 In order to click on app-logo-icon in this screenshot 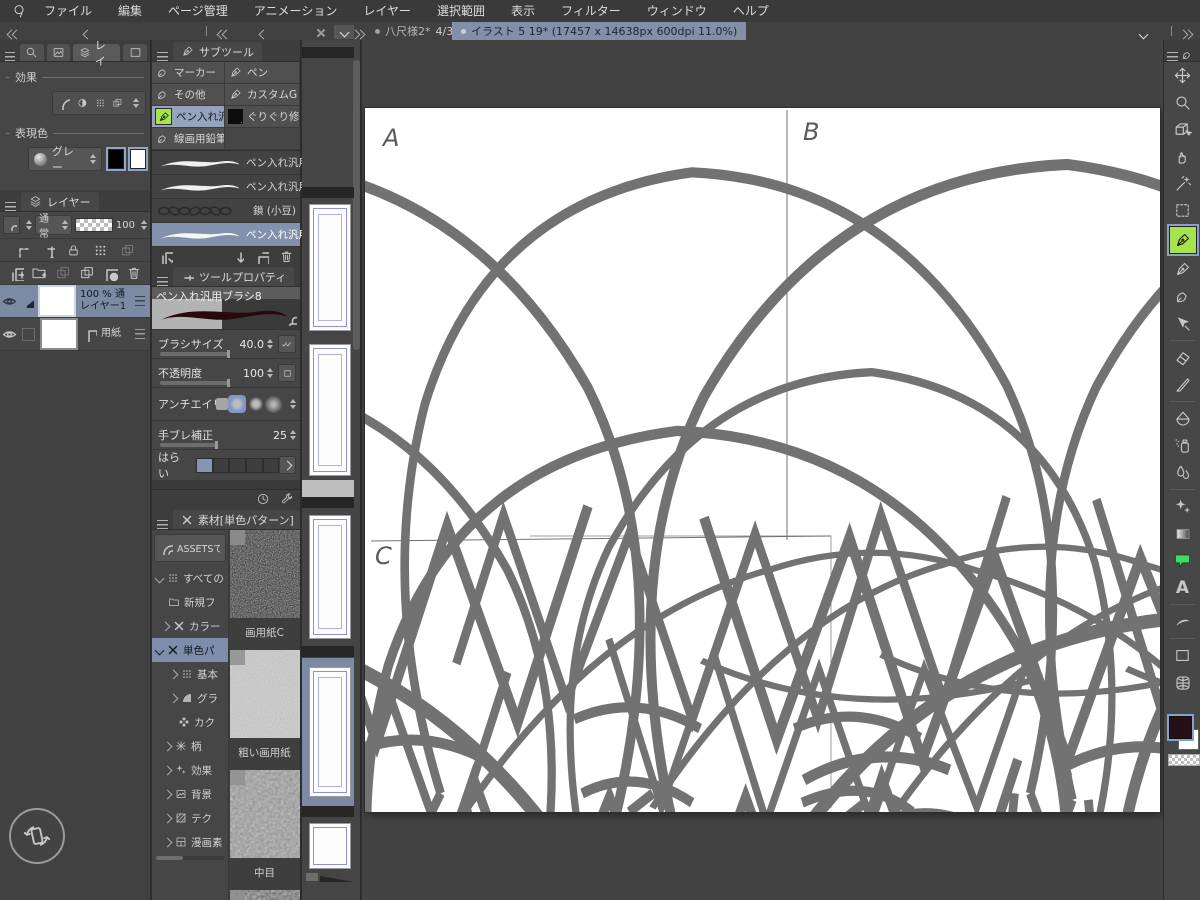, I will do `click(19, 11)`.